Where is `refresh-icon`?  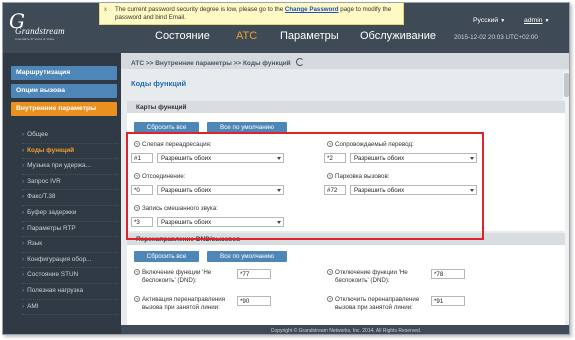 refresh-icon is located at coordinates (299, 62).